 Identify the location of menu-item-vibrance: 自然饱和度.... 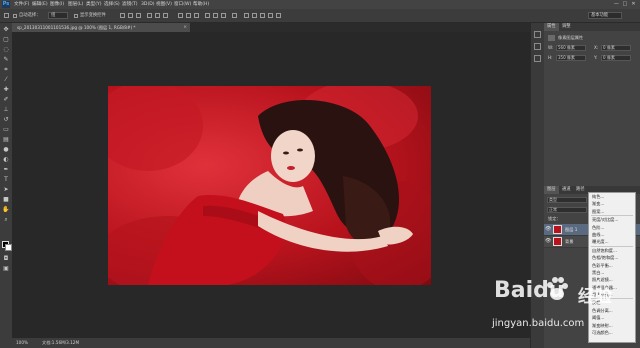
(612, 250).